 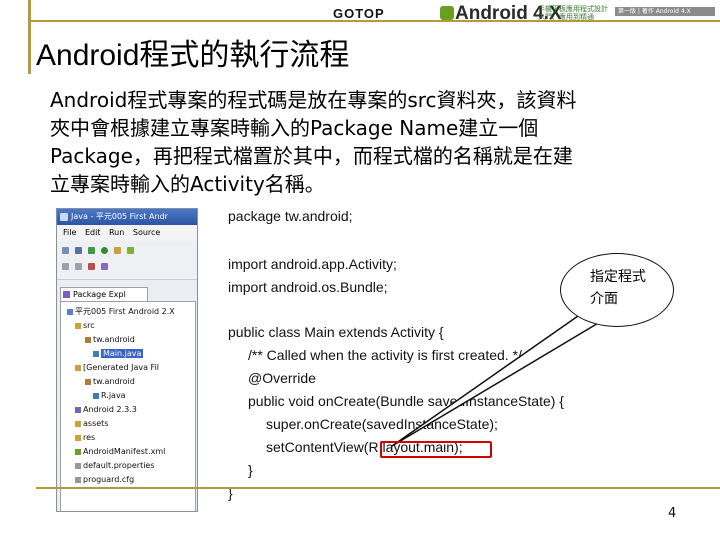 I want to click on callout-line-1: 指定程式, so click(x=618, y=277).